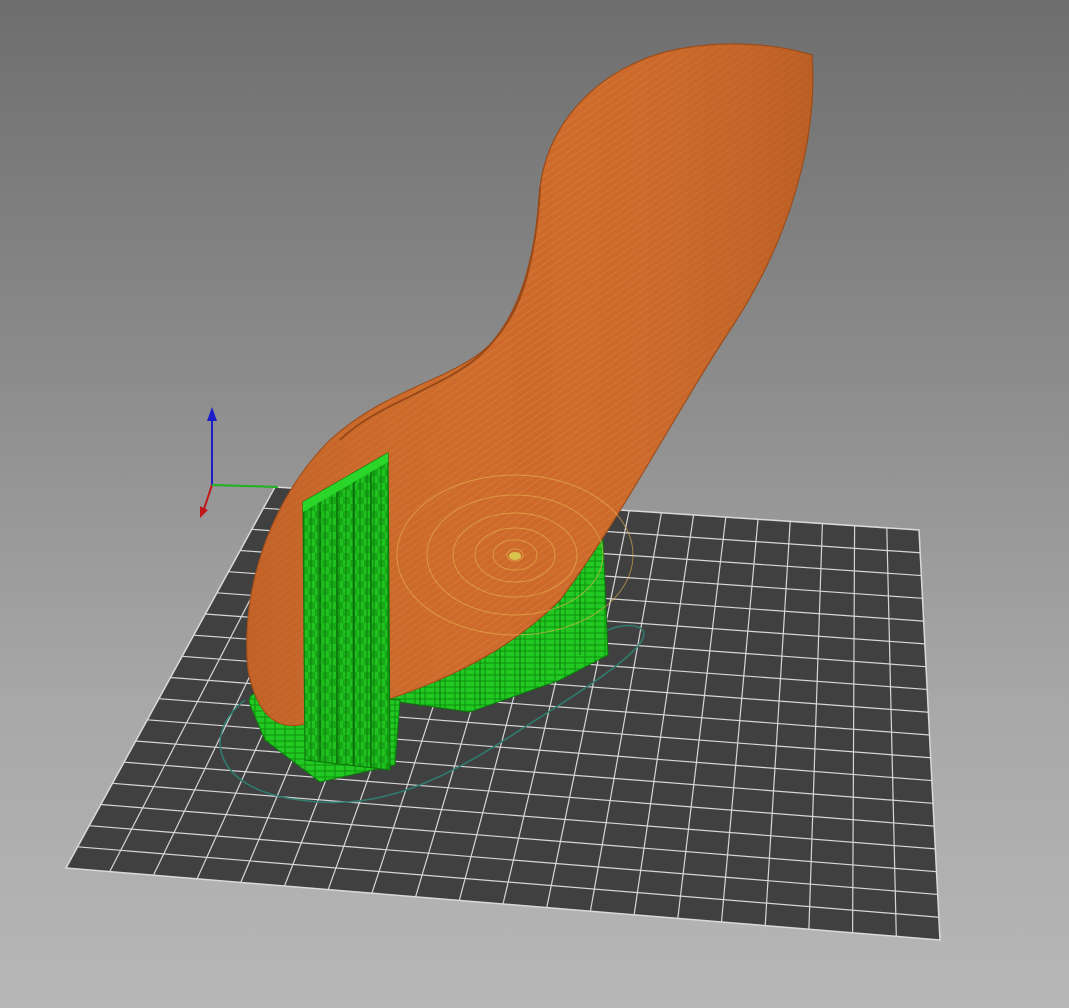 This screenshot has height=1008, width=1069. Describe the element at coordinates (207, 498) in the screenshot. I see `x-axis` at that location.